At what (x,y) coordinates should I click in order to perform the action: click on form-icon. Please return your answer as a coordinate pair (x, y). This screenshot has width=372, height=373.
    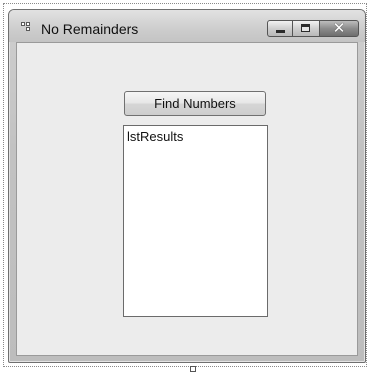
    Looking at the image, I should click on (27, 27).